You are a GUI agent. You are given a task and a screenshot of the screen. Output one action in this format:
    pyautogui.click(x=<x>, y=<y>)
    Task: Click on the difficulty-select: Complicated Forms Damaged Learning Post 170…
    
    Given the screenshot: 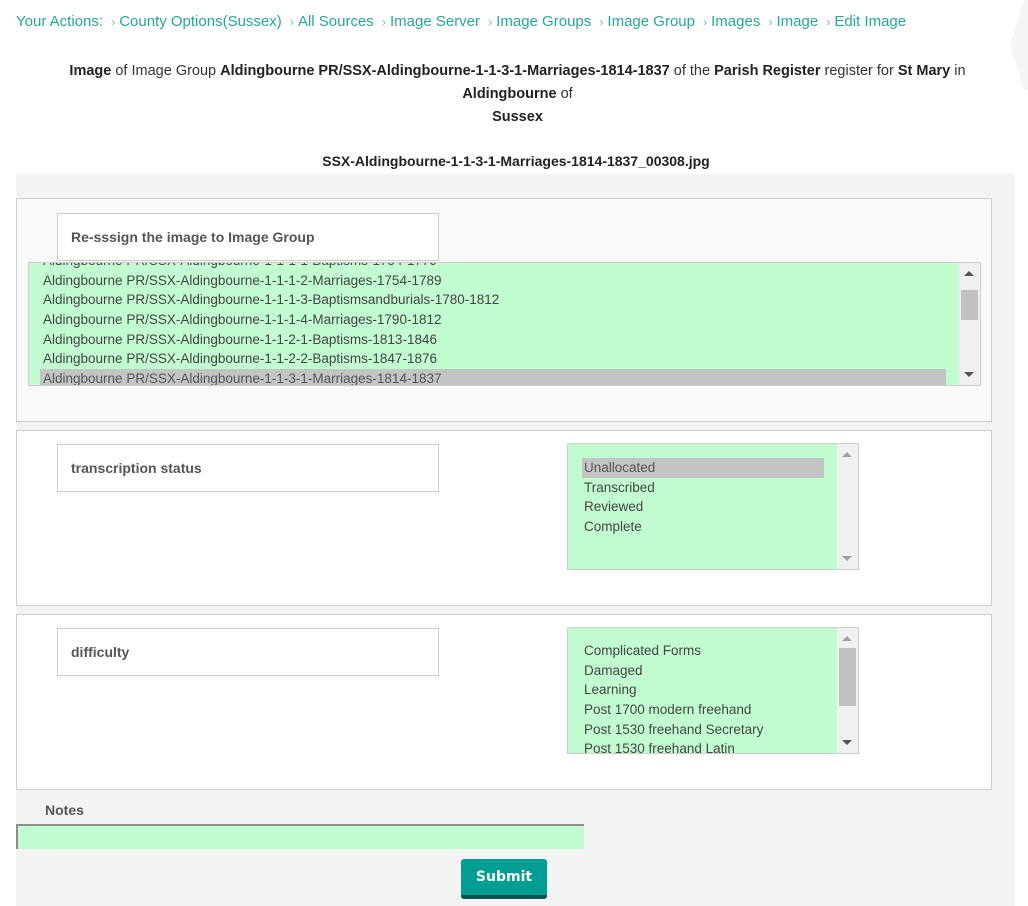 What is the action you would take?
    pyautogui.click(x=713, y=690)
    